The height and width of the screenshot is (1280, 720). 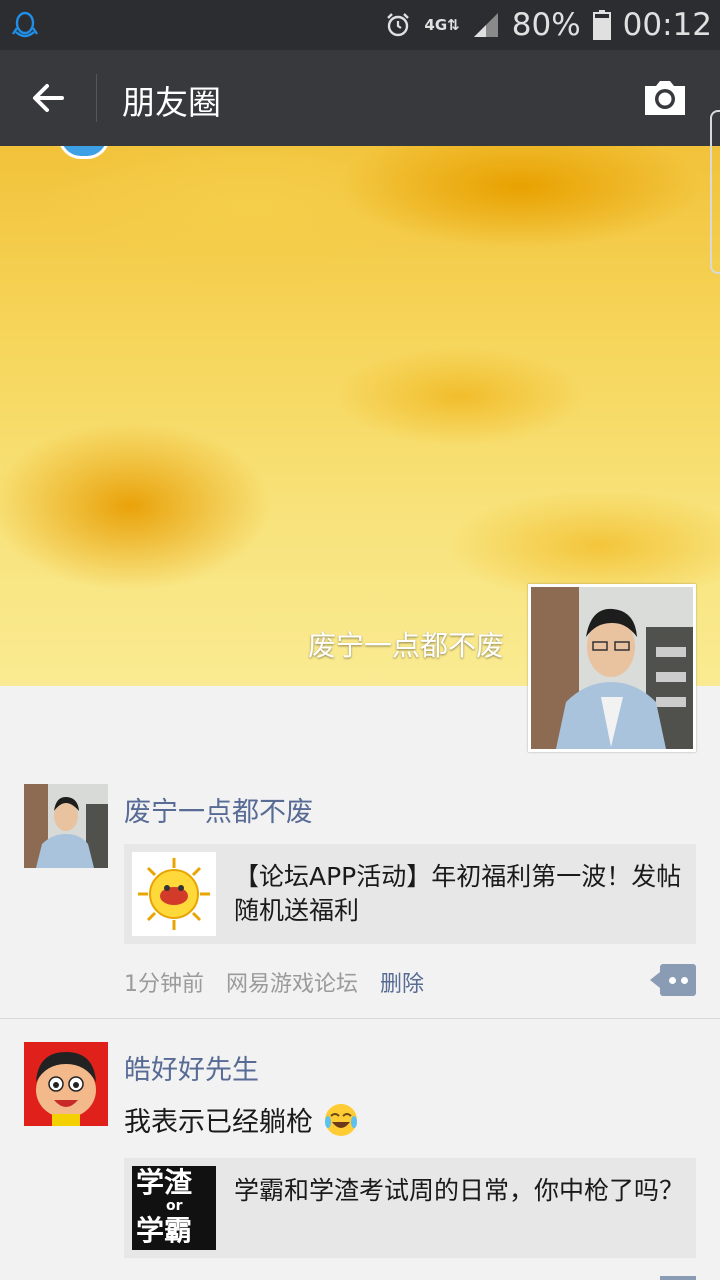 I want to click on post-user-name: 皓好好先生, so click(x=191, y=1067).